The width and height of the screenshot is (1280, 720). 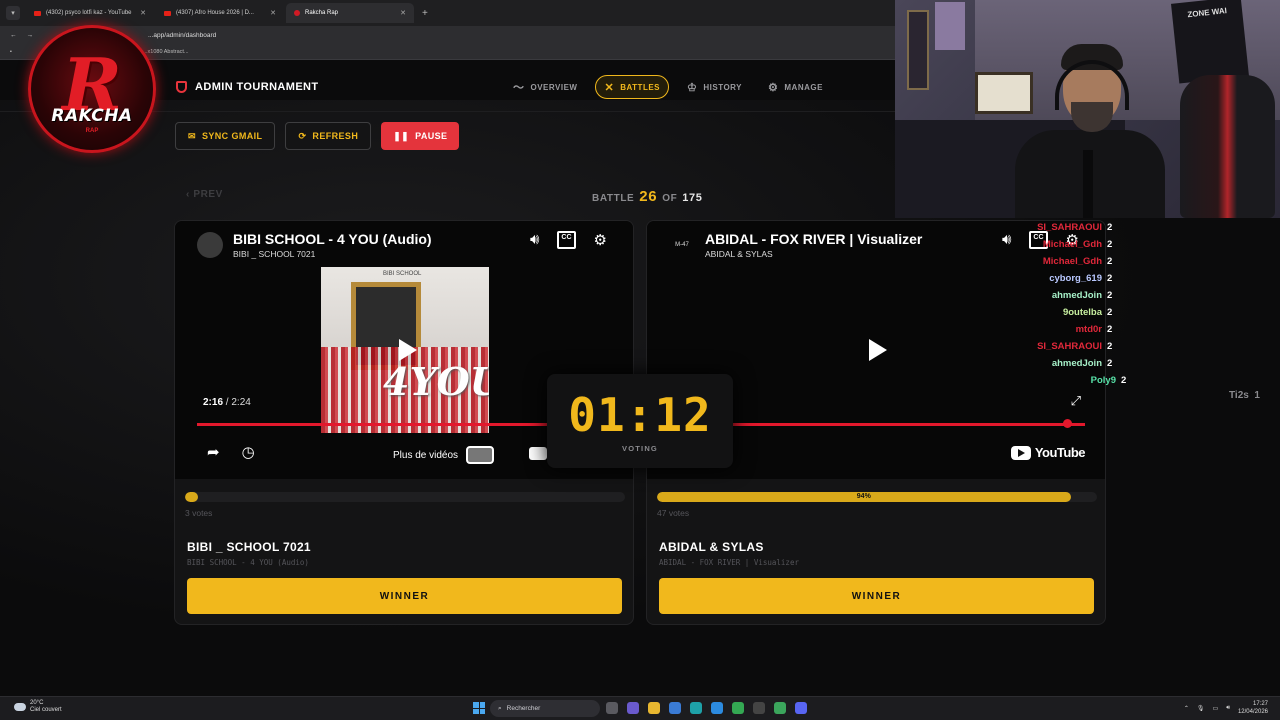 I want to click on channel-avatar, so click(x=210, y=245).